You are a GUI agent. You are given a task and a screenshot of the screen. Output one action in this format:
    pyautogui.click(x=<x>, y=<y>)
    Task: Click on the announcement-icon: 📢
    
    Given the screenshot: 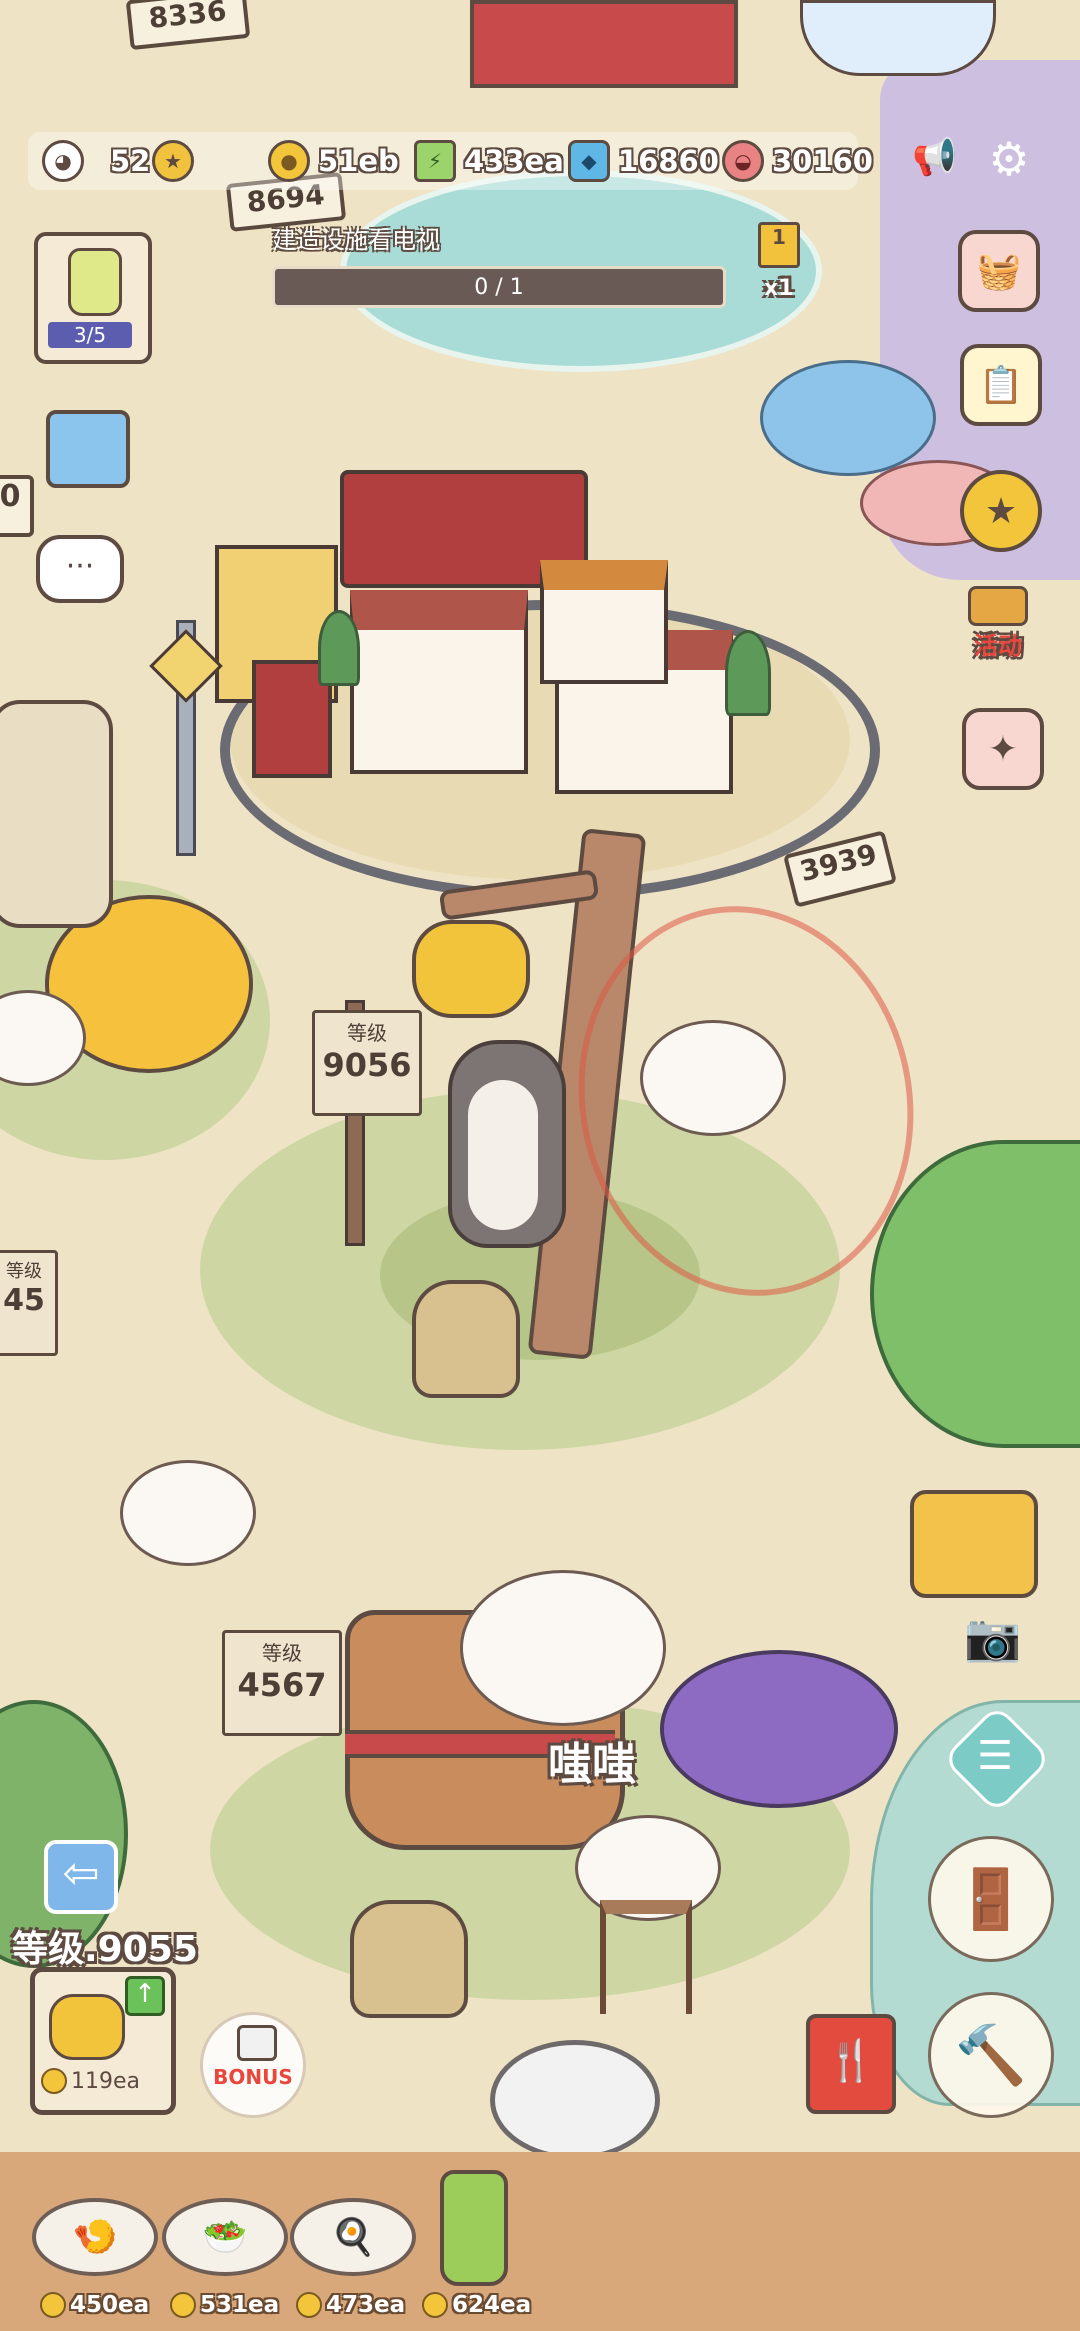 What is the action you would take?
    pyautogui.click(x=937, y=160)
    